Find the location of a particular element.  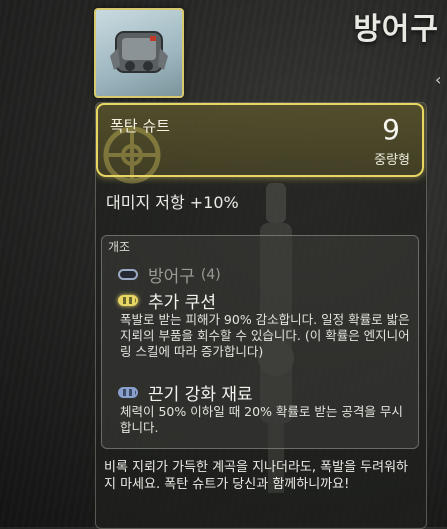

item-header: 폭탄 슈트 9 중량형 is located at coordinates (260, 143).